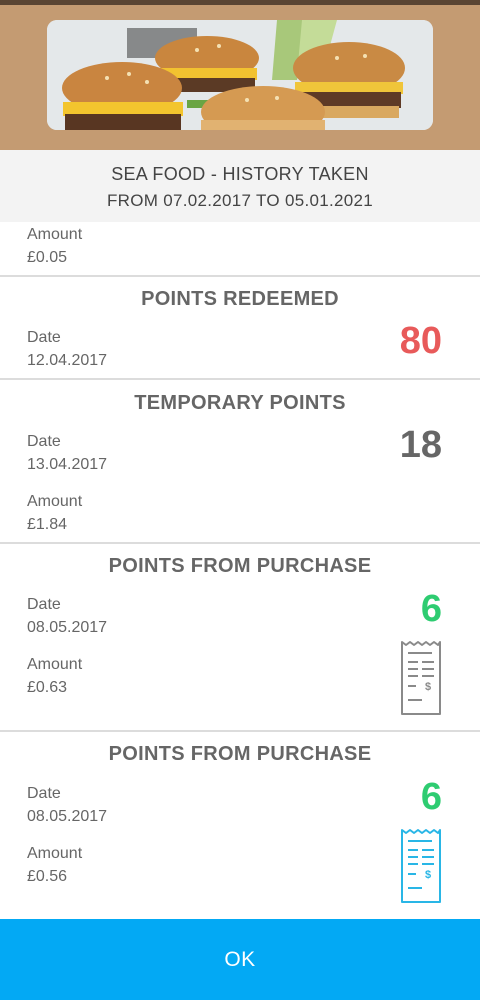  Describe the element at coordinates (47, 257) in the screenshot. I see `amount-value: £0.05` at that location.